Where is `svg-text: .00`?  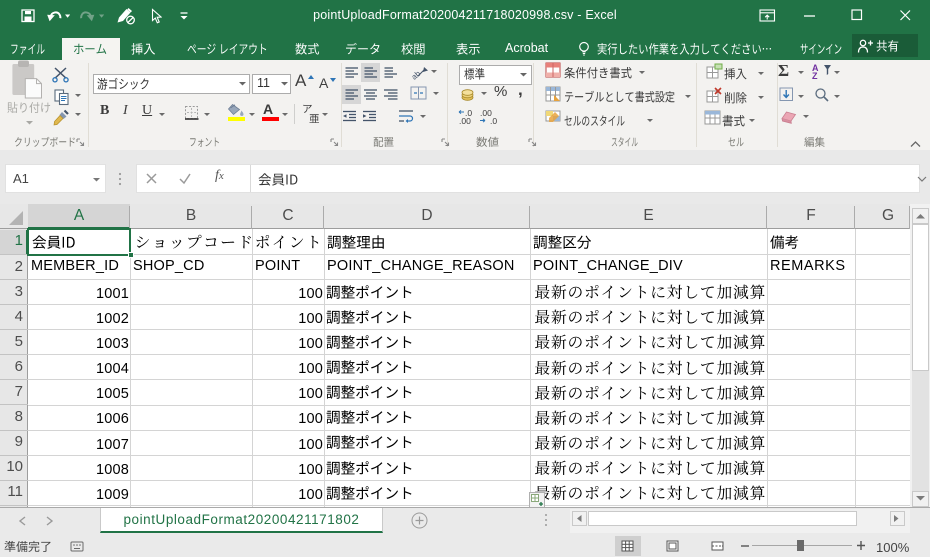 svg-text: .00 is located at coordinates (465, 120).